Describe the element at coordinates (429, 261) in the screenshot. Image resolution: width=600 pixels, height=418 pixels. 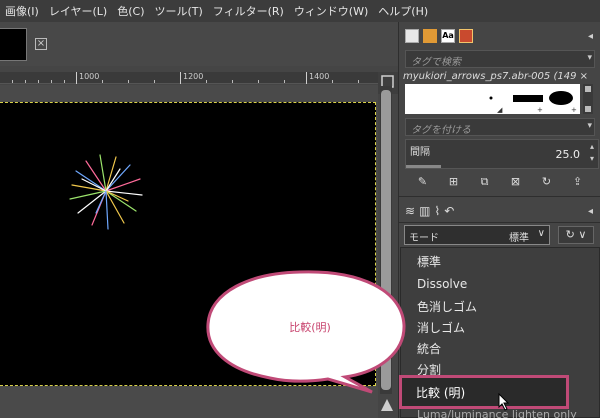
I see `mode-option: 標準` at that location.